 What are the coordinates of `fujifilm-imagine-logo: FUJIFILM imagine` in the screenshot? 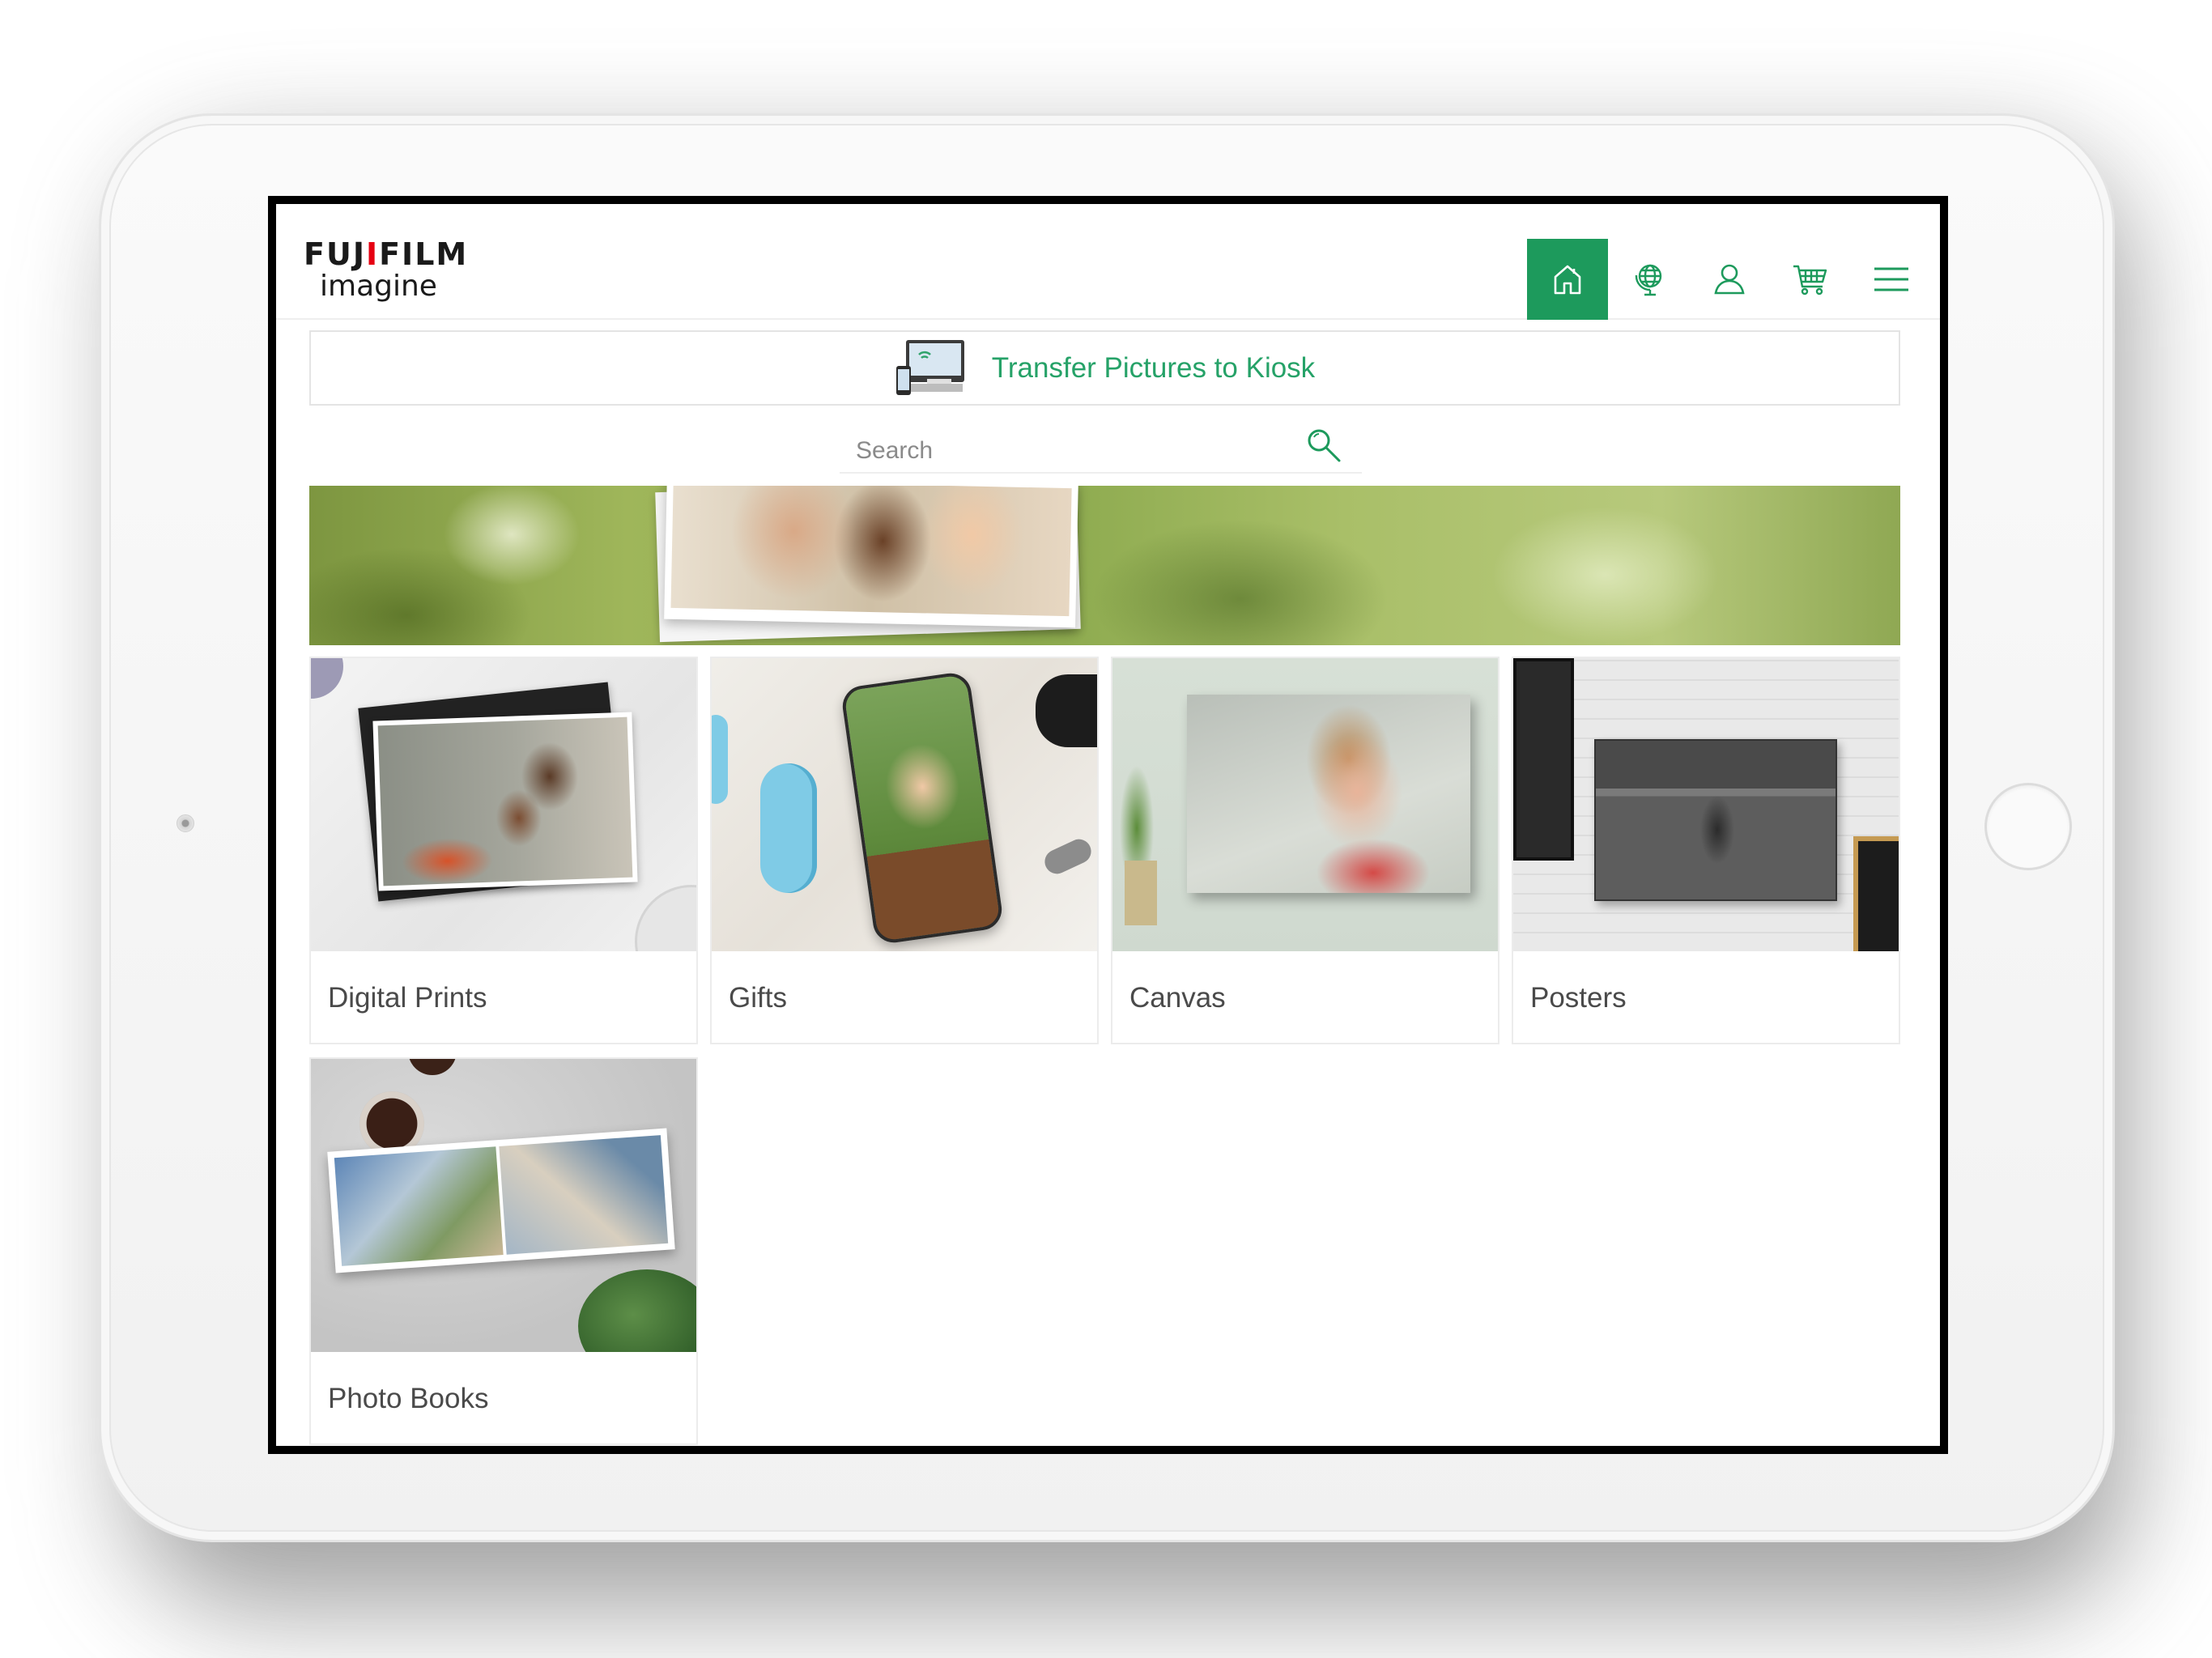 It's located at (387, 269).